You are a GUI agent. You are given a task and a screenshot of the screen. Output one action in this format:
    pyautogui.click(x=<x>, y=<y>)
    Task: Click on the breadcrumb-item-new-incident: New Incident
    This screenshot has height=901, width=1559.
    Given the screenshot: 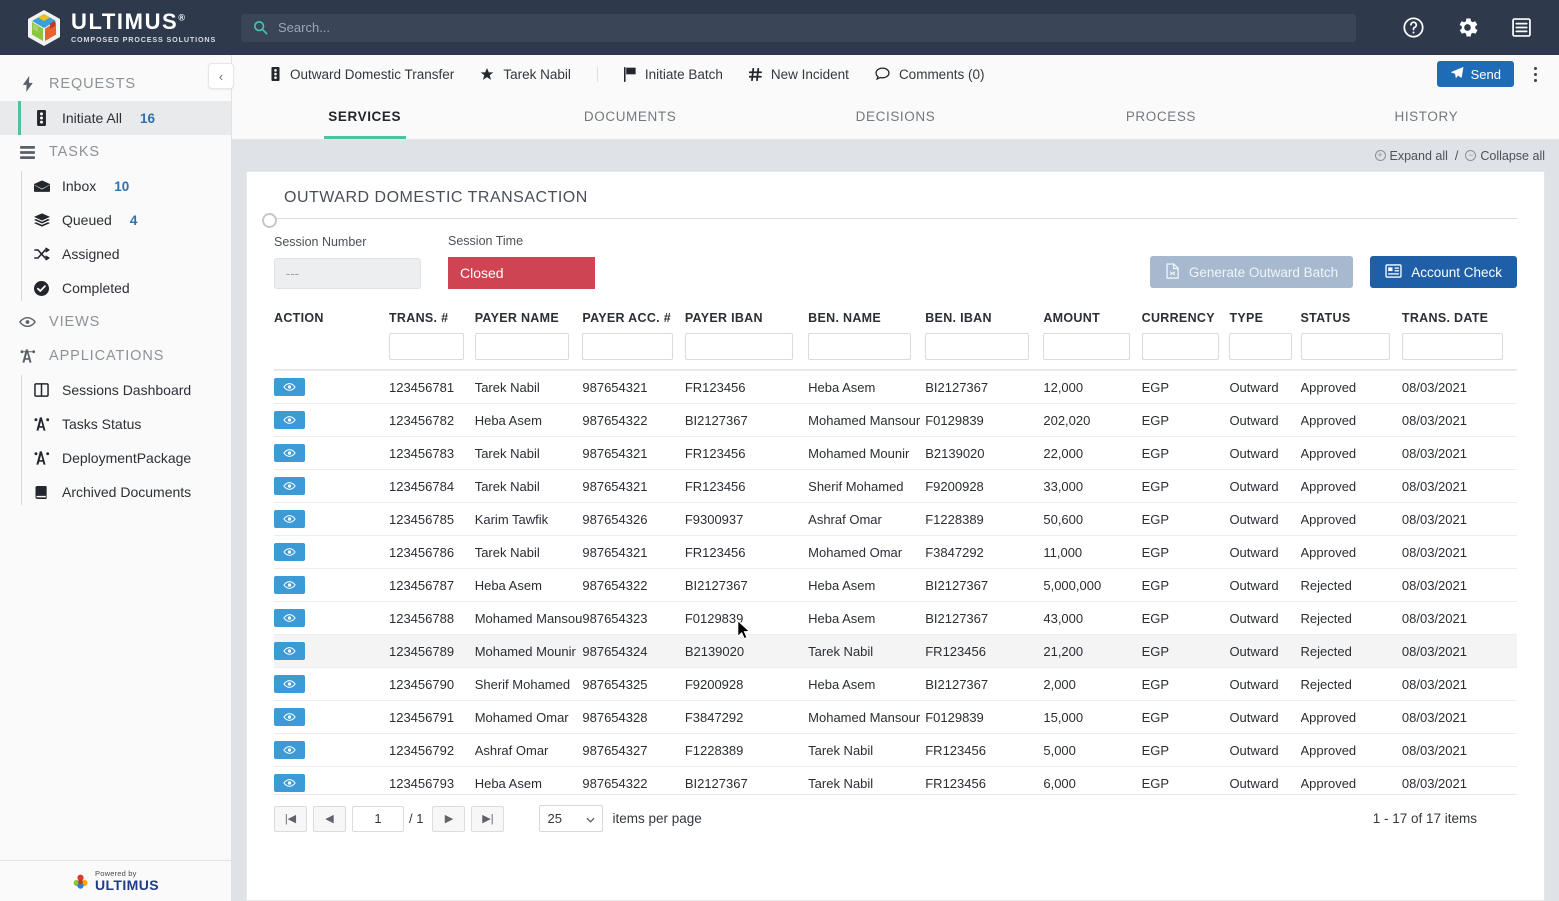 What is the action you would take?
    pyautogui.click(x=811, y=74)
    